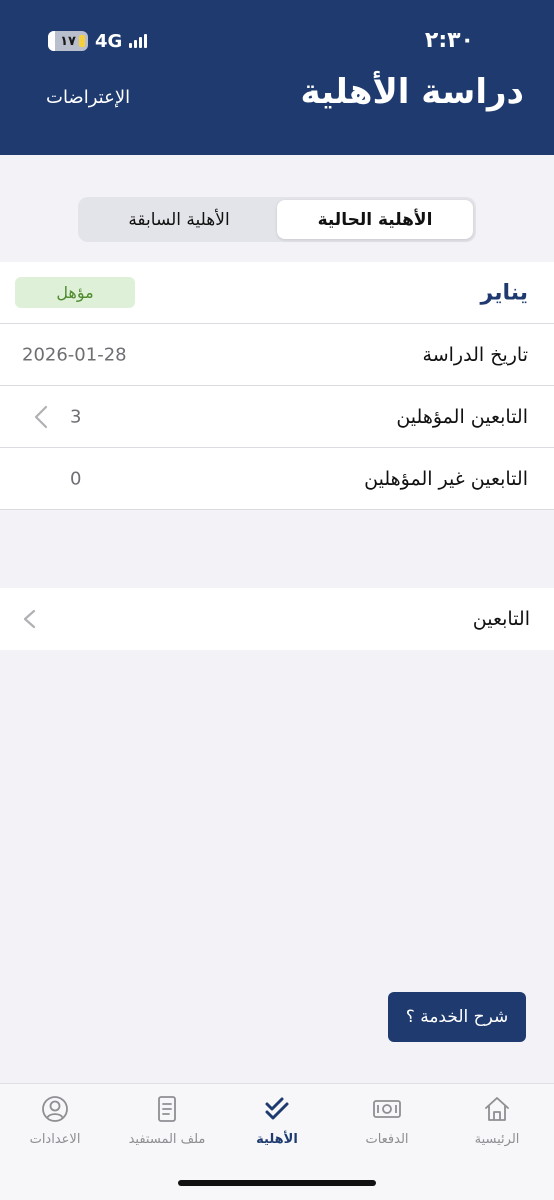  I want to click on status-indicators: ١٧ 4G, so click(98, 41).